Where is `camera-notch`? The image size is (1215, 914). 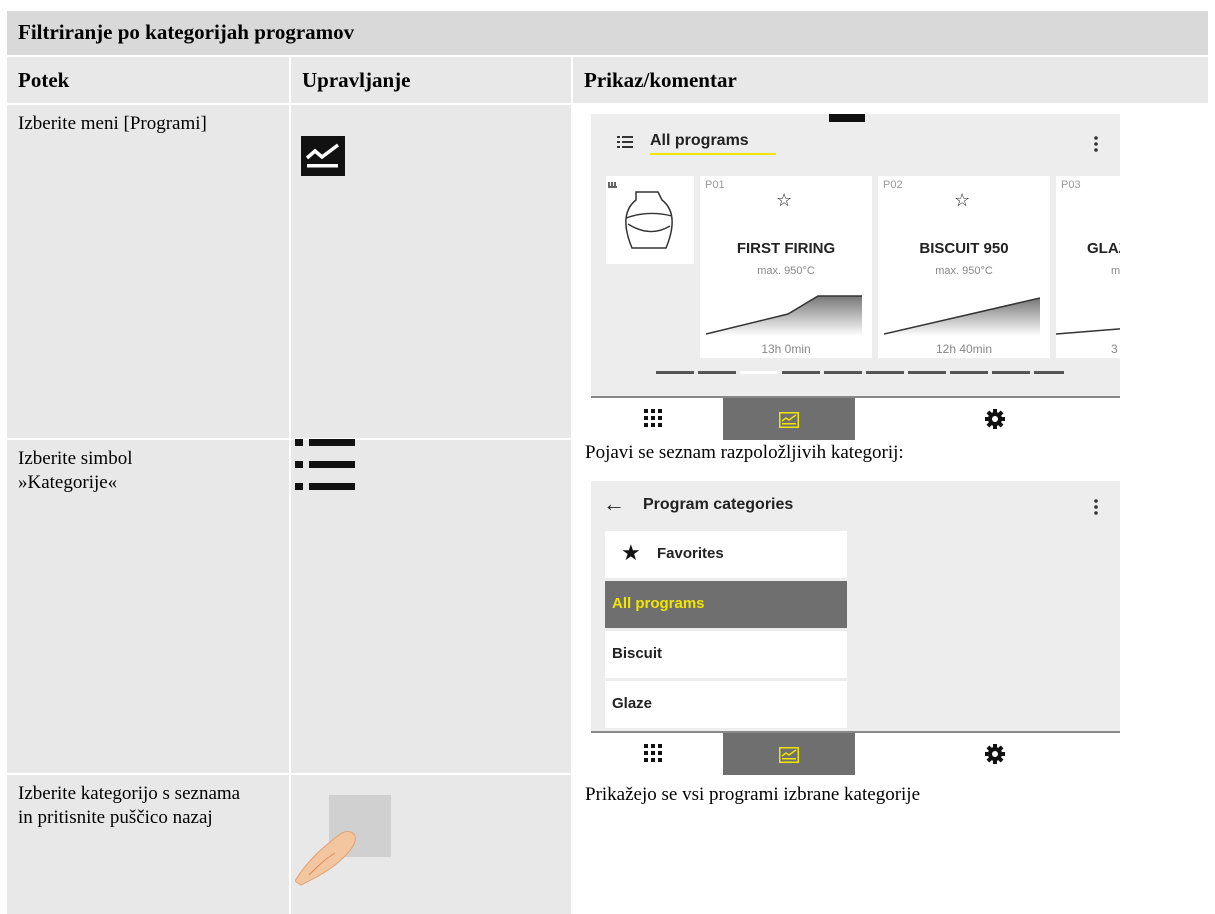 camera-notch is located at coordinates (847, 118).